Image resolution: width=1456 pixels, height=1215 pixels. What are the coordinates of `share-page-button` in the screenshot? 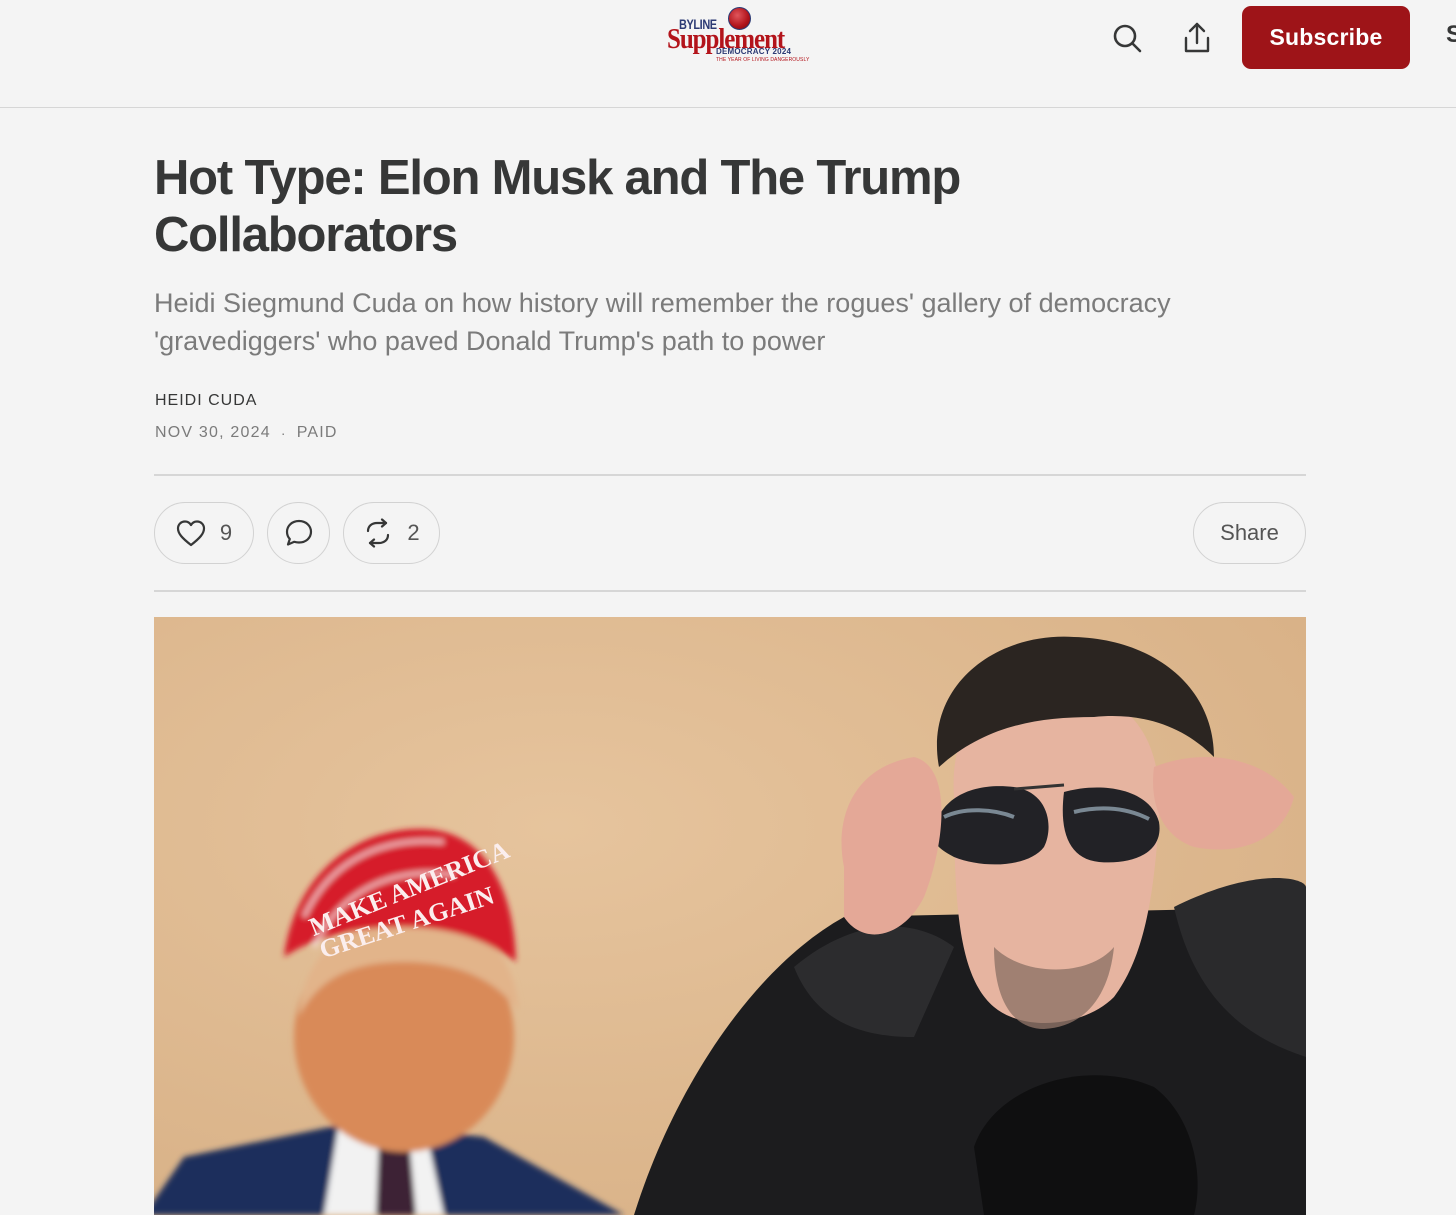 It's located at (1197, 38).